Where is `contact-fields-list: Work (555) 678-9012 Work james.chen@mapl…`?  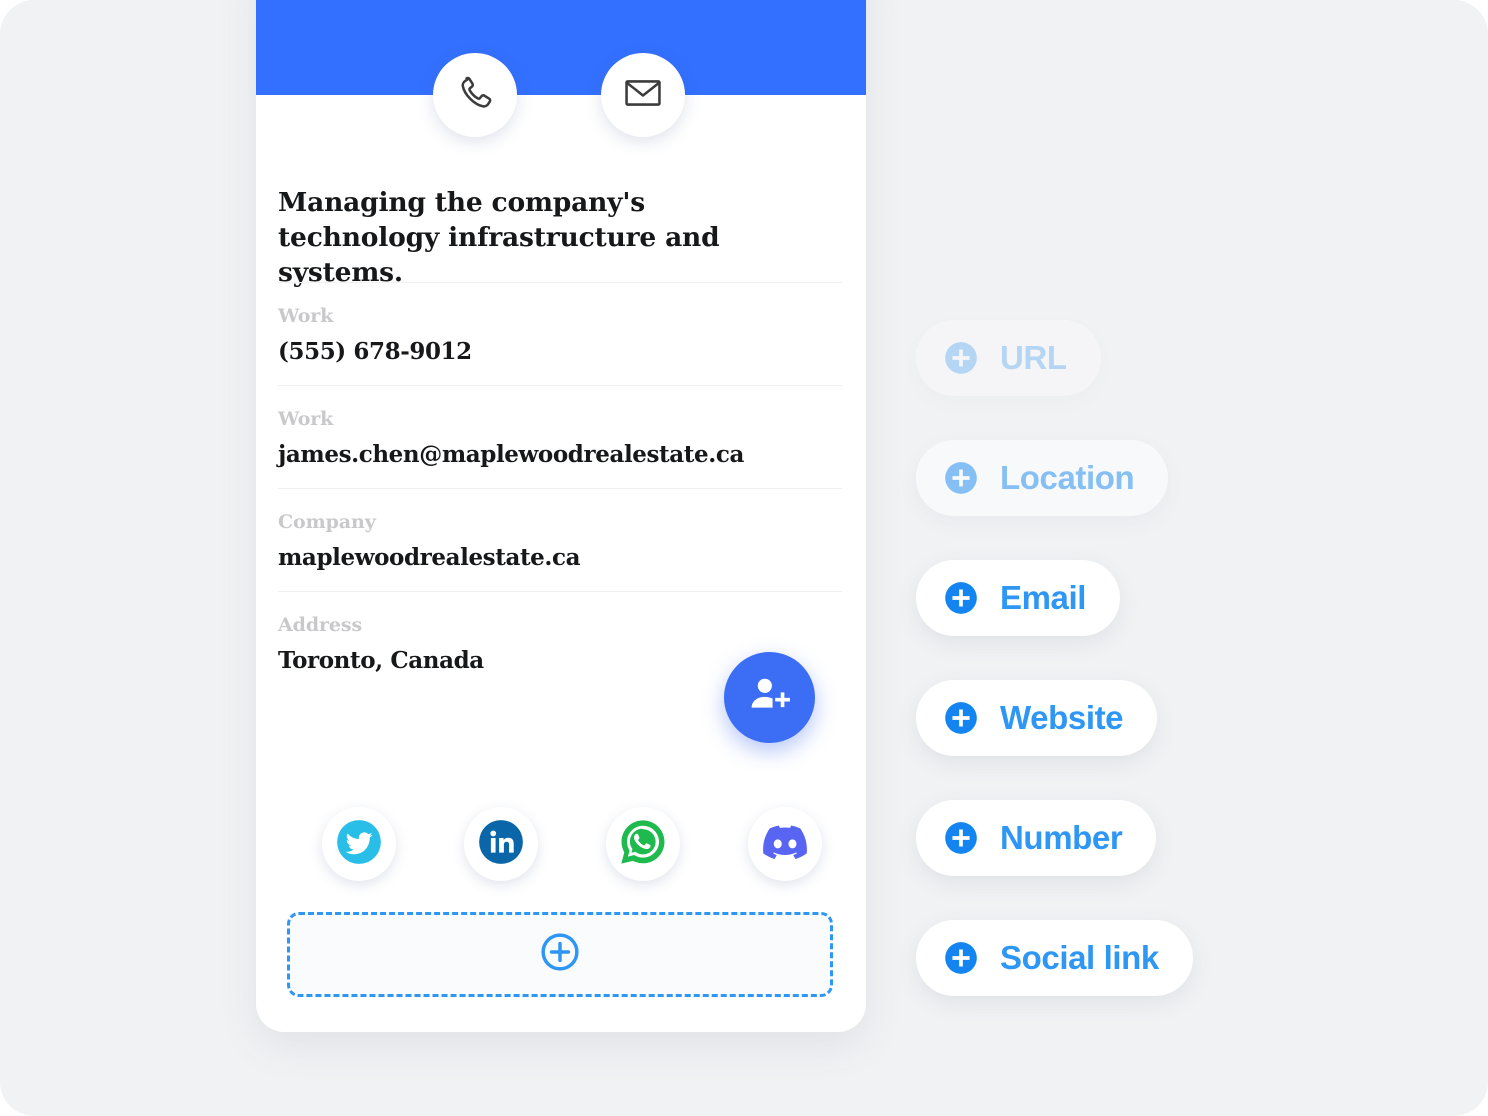
contact-fields-list: Work (555) 678-9012 Work james.chen@mapl… is located at coordinates (560, 488).